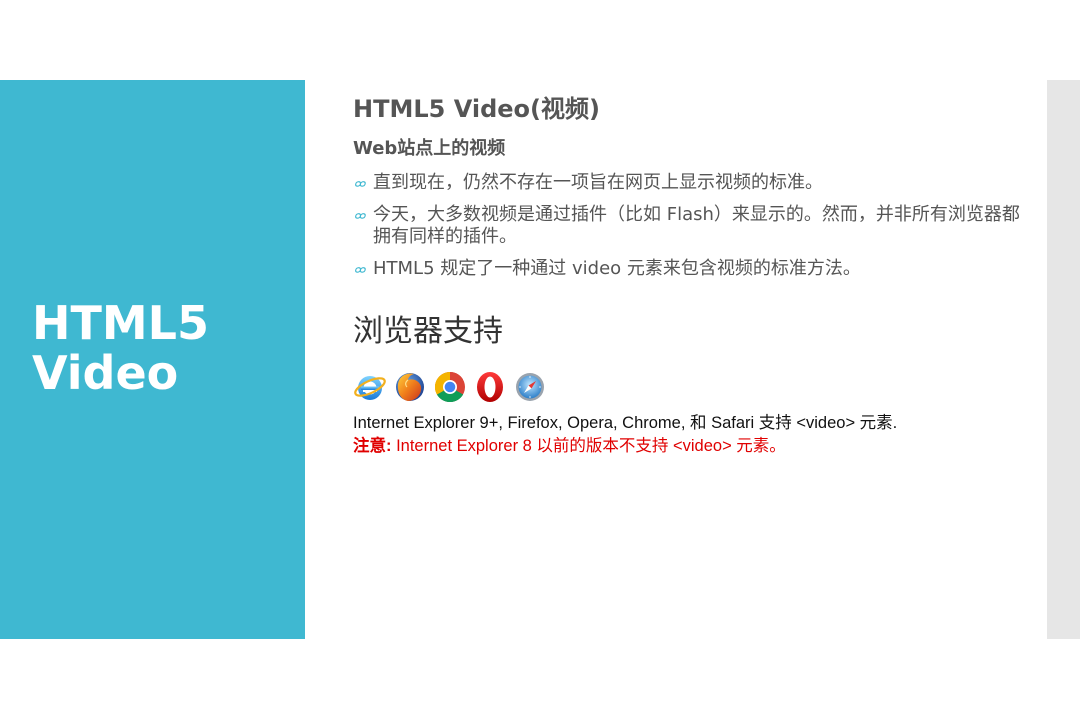  Describe the element at coordinates (617, 268) in the screenshot. I see `bullet-text: HTML5 规定了一种通过 video 元素来包含视频的标准方法。` at that location.